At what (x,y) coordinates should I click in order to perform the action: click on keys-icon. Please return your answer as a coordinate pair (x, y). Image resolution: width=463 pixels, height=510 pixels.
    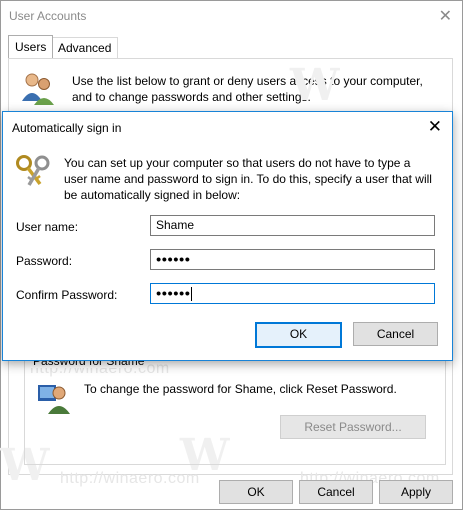
    Looking at the image, I should click on (34, 172).